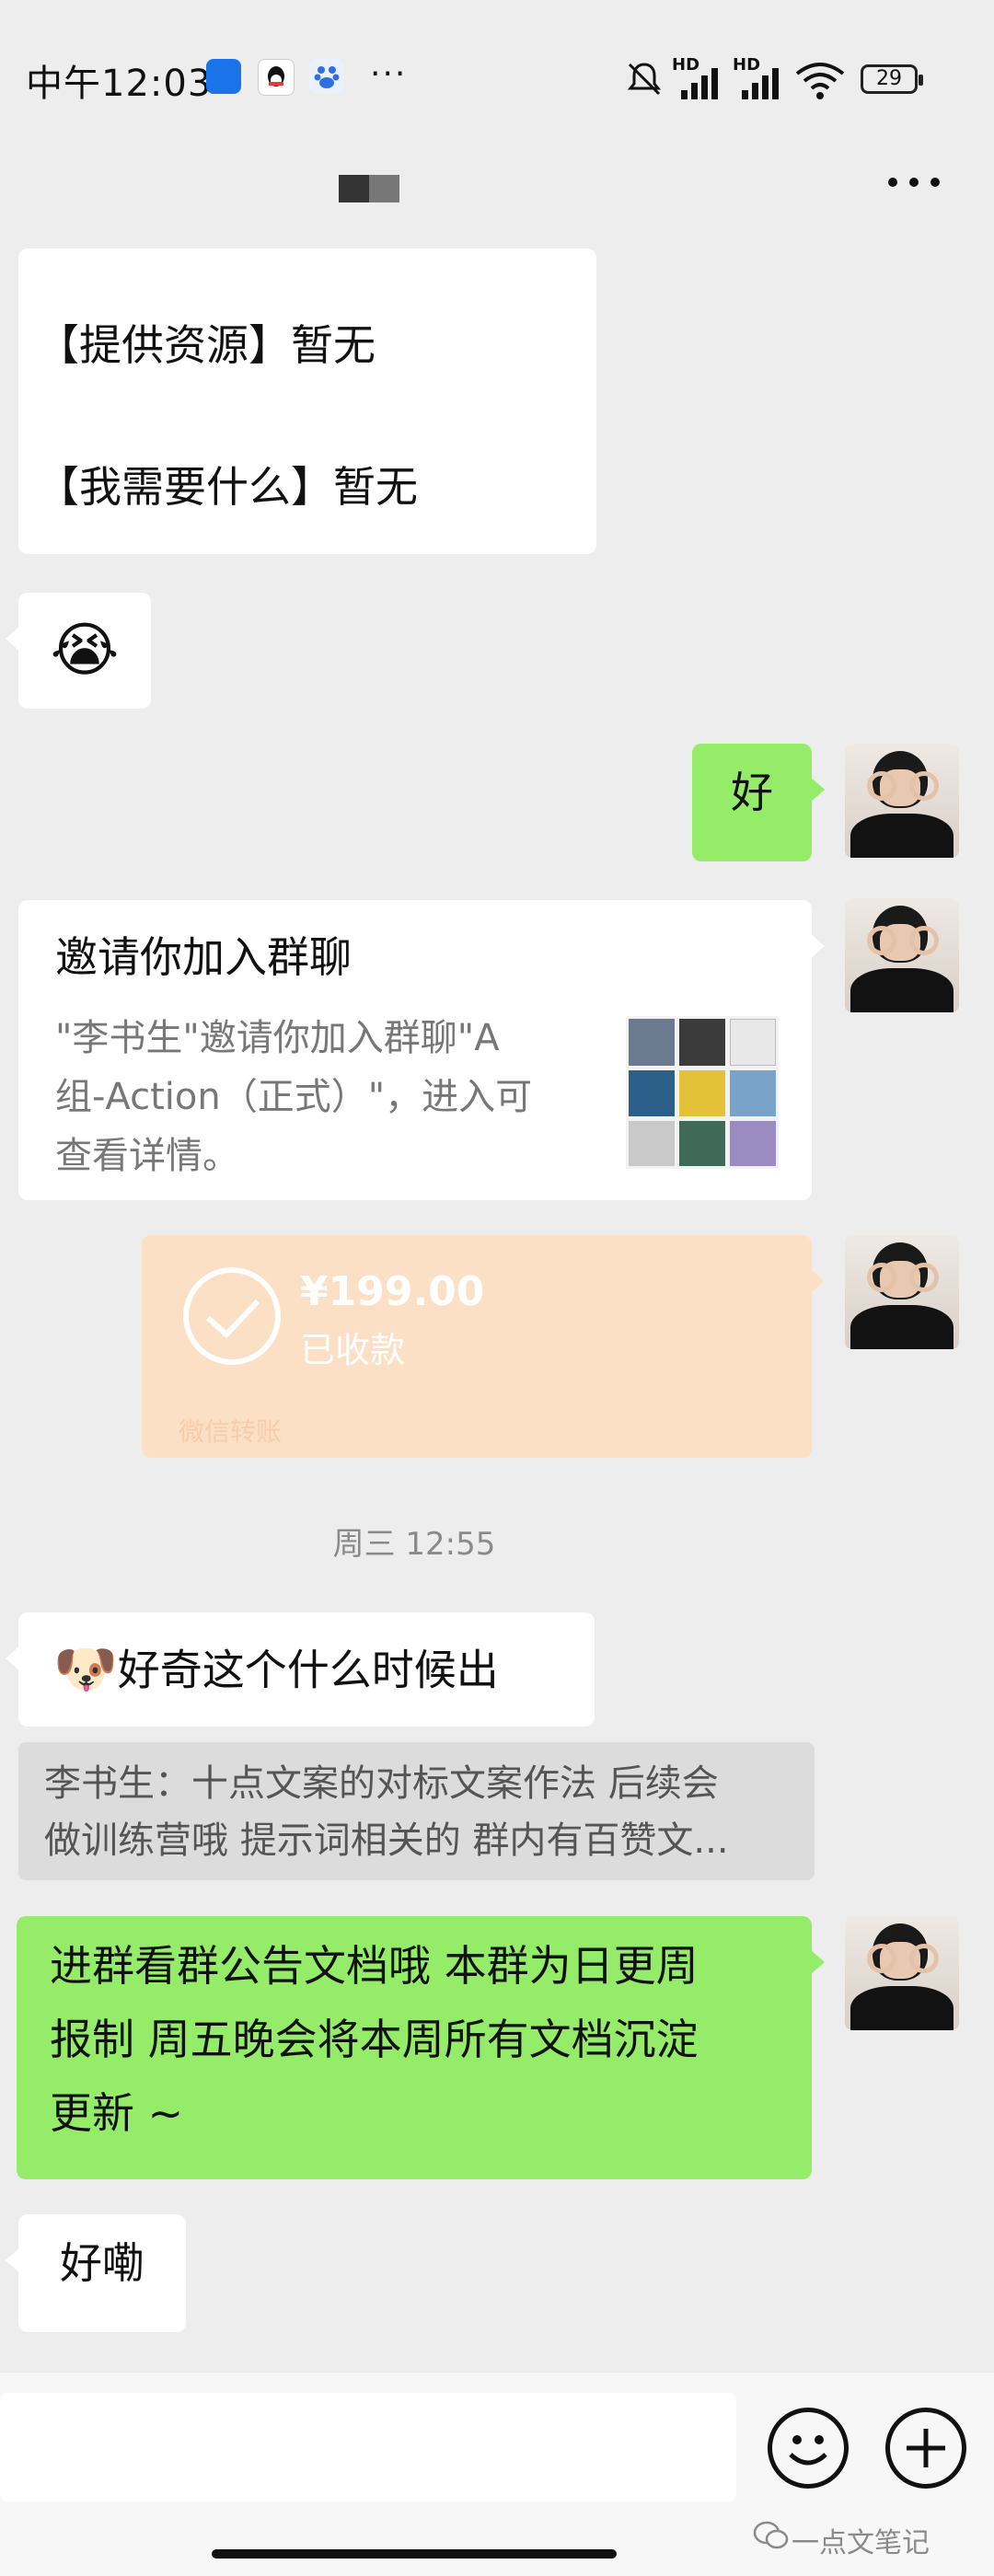 This screenshot has height=2576, width=994. Describe the element at coordinates (102, 2263) in the screenshot. I see `message-text: 好嘞` at that location.